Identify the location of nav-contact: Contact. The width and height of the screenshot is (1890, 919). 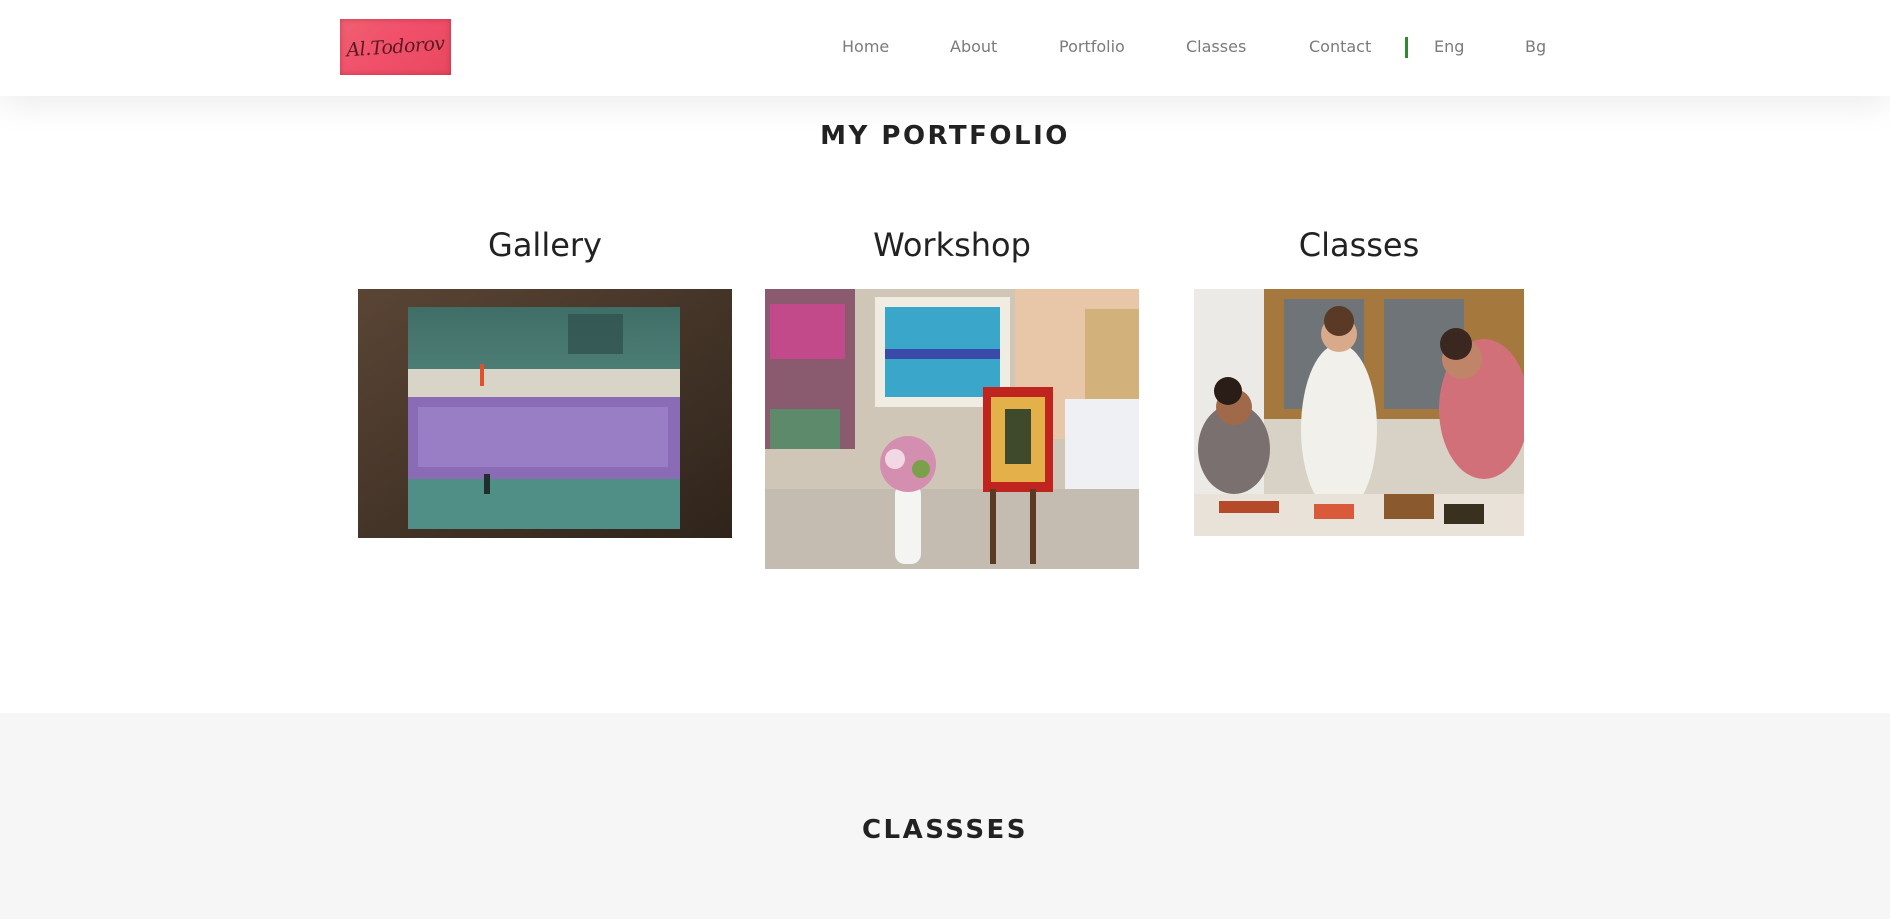
(1340, 46).